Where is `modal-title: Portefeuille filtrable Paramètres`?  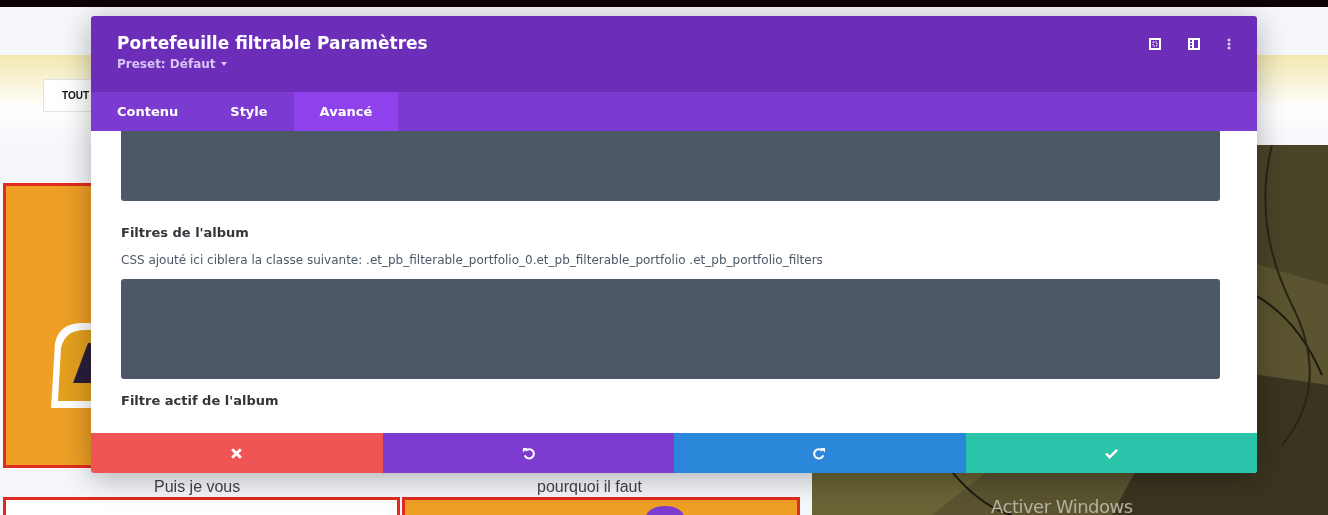
modal-title: Portefeuille filtrable Paramètres is located at coordinates (272, 43).